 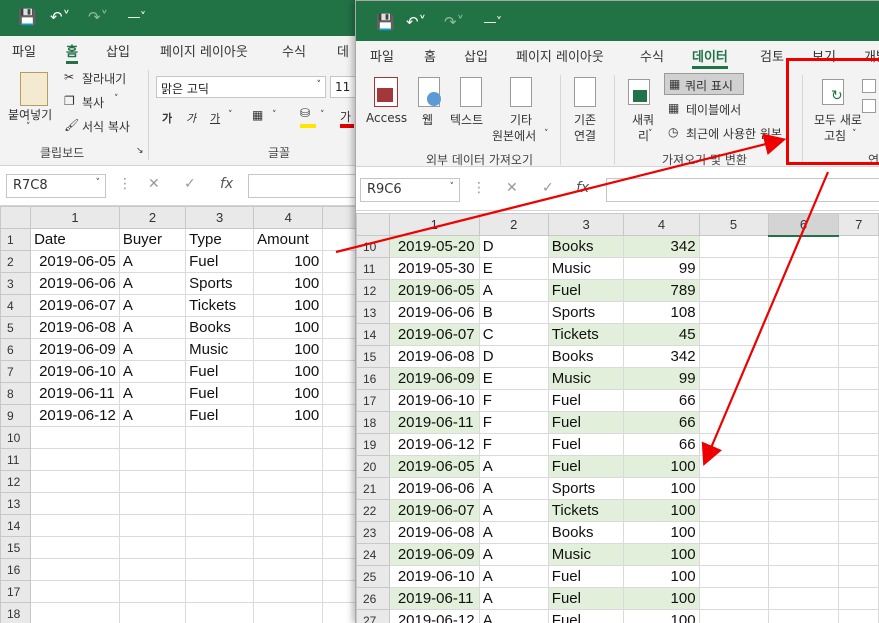 I want to click on font-size-select: 11, so click(x=343, y=87).